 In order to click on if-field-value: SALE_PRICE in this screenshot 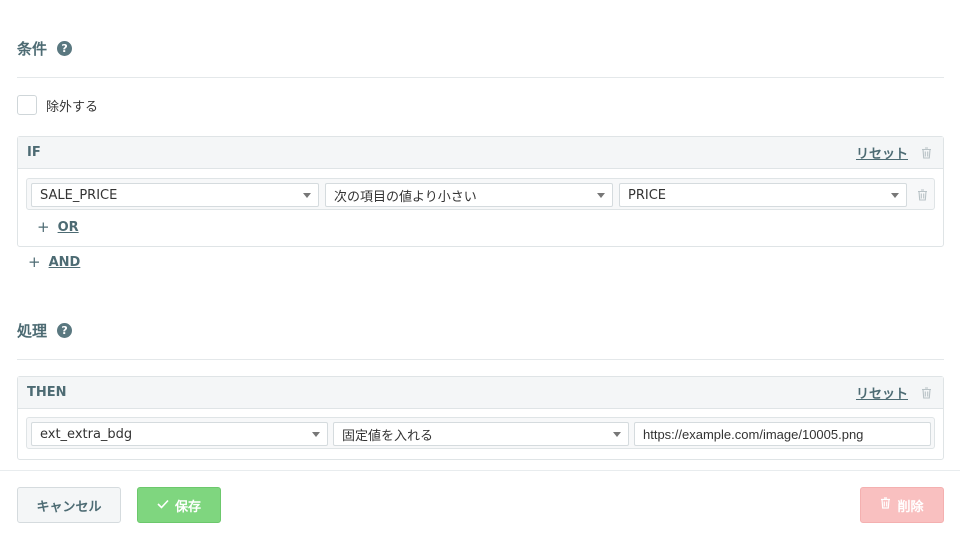, I will do `click(79, 195)`.